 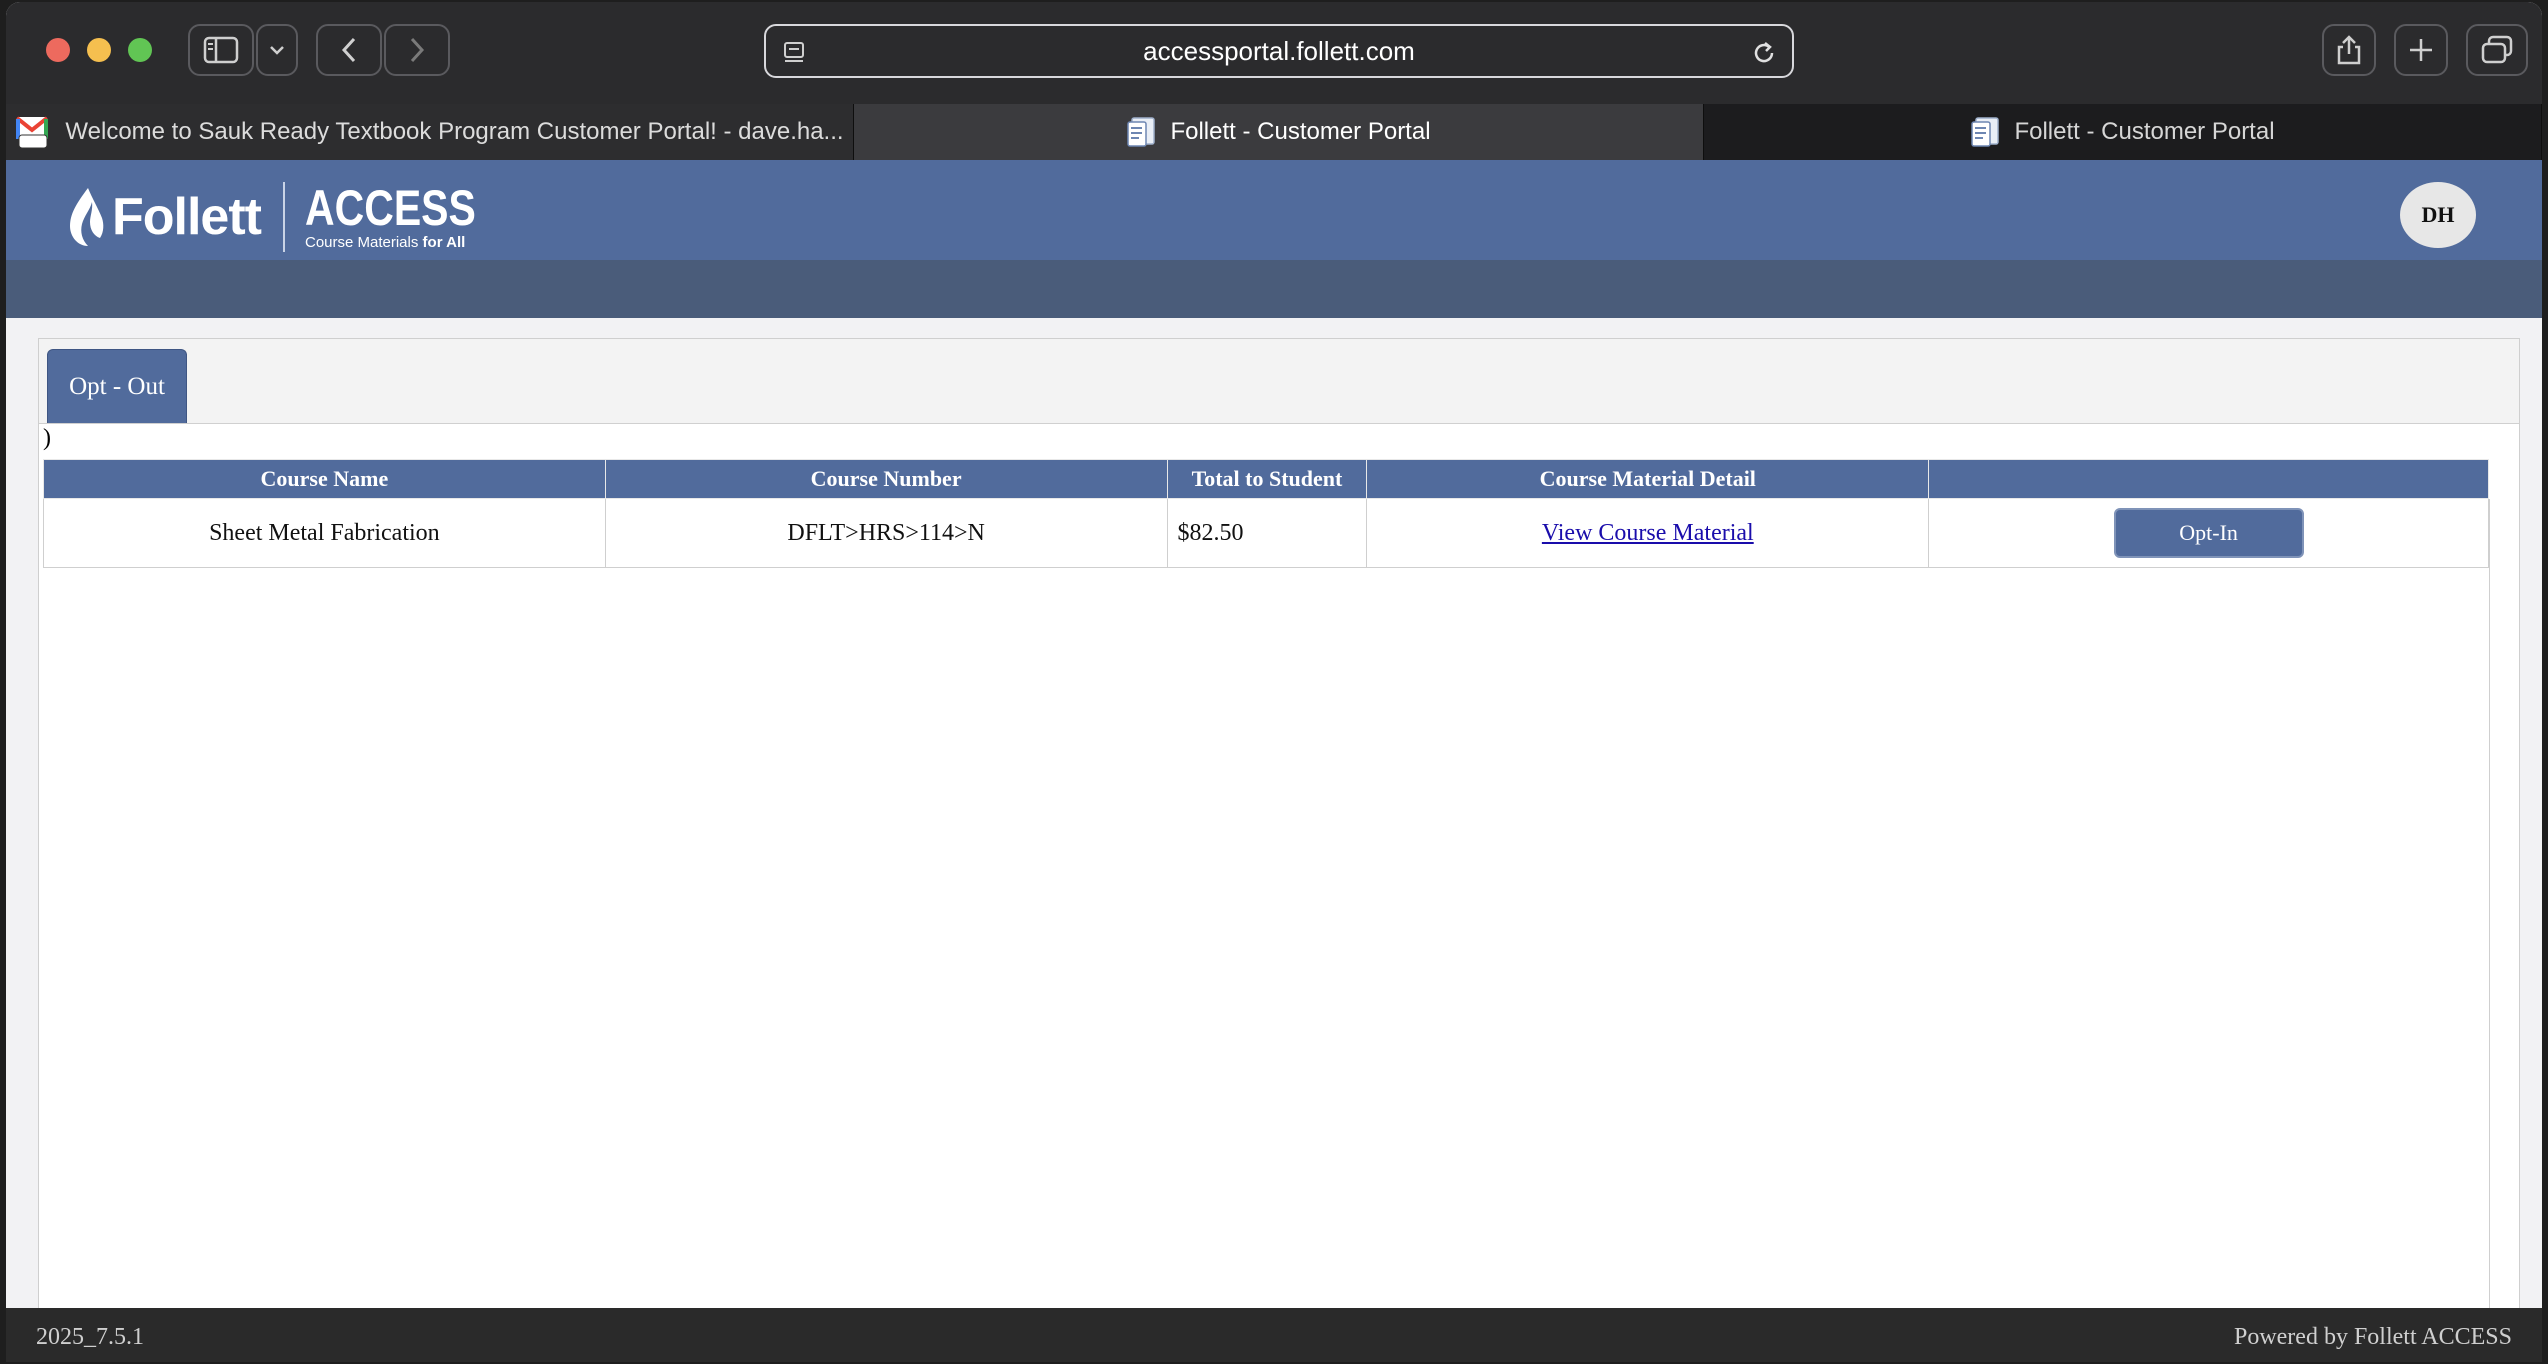 I want to click on chevron-left-icon, so click(x=348, y=50).